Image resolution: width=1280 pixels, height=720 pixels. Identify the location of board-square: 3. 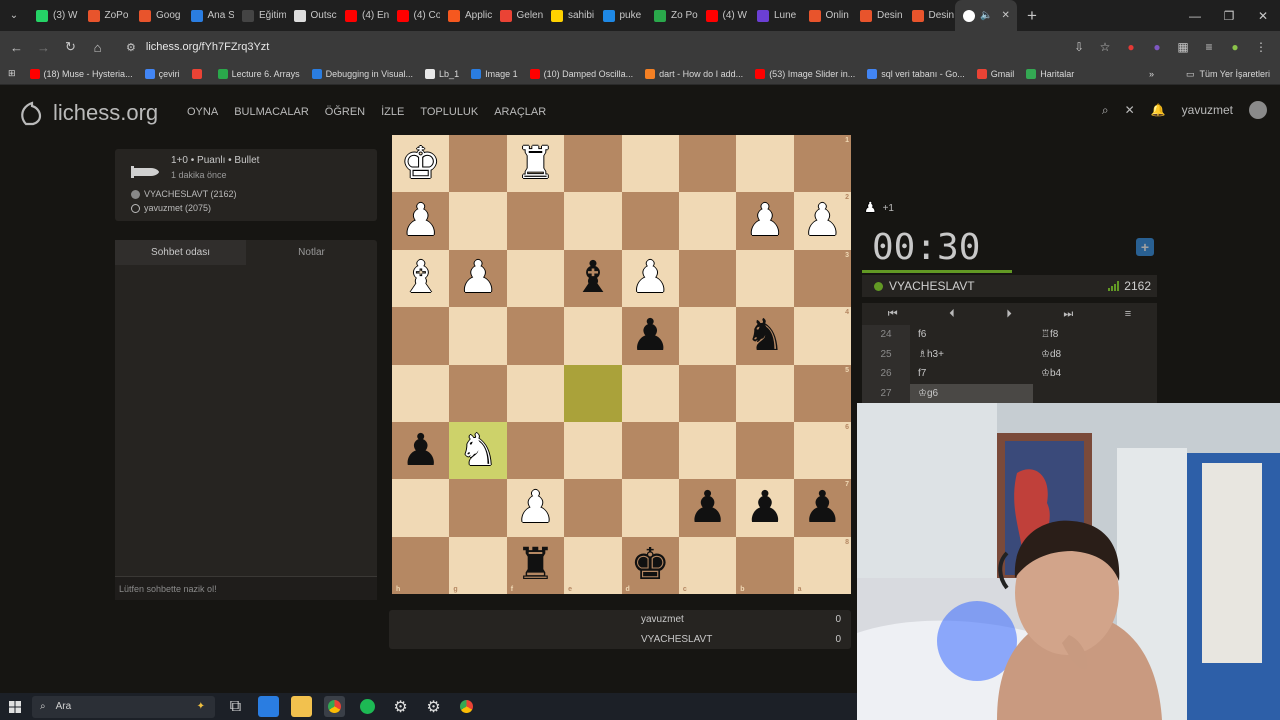
(822, 278).